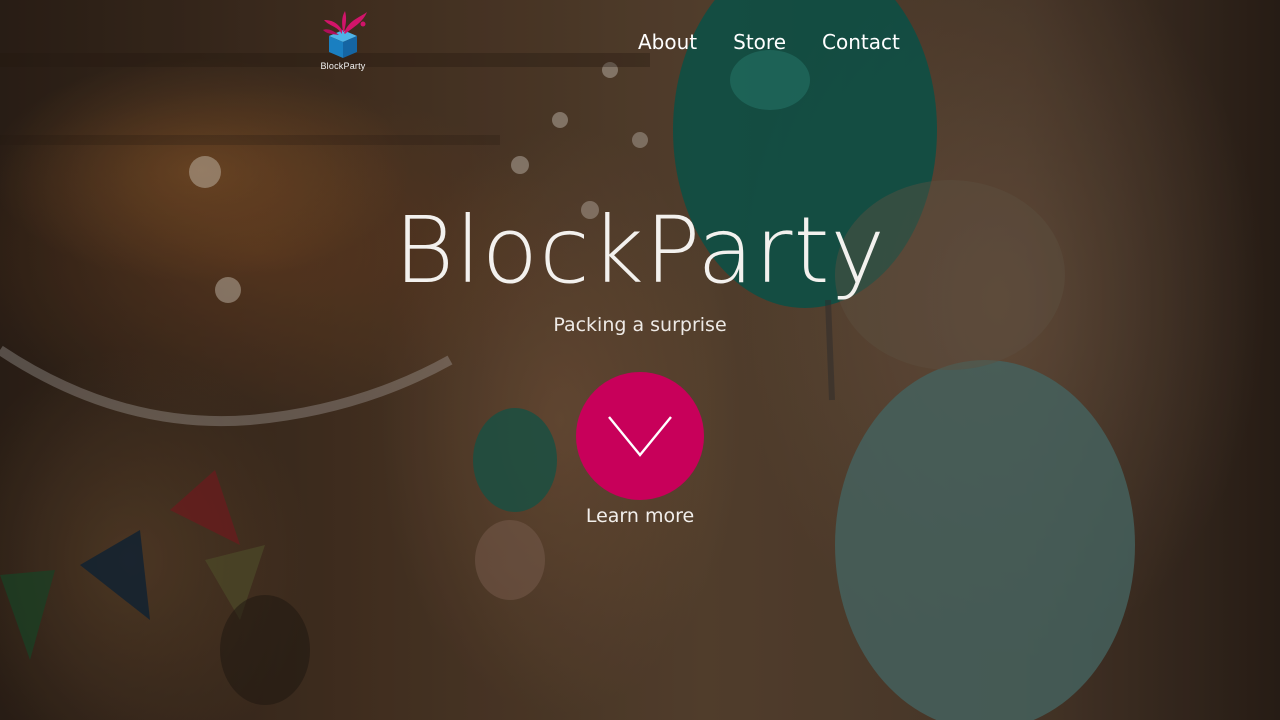  What do you see at coordinates (345, 34) in the screenshot?
I see `gift-box-splash-icon` at bounding box center [345, 34].